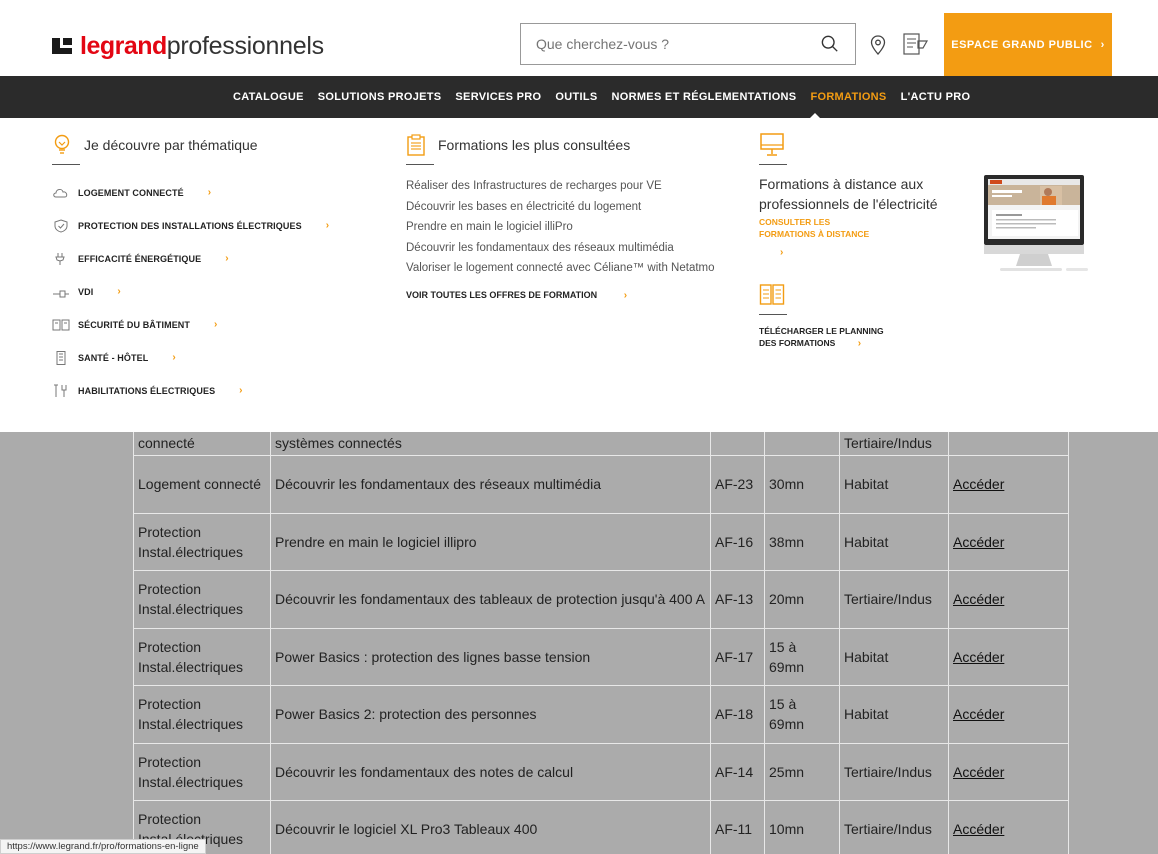 Image resolution: width=1158 pixels, height=854 pixels. What do you see at coordinates (821, 331) in the screenshot?
I see `planning-line1: TÉLÉCHARGER LE PLANNING` at bounding box center [821, 331].